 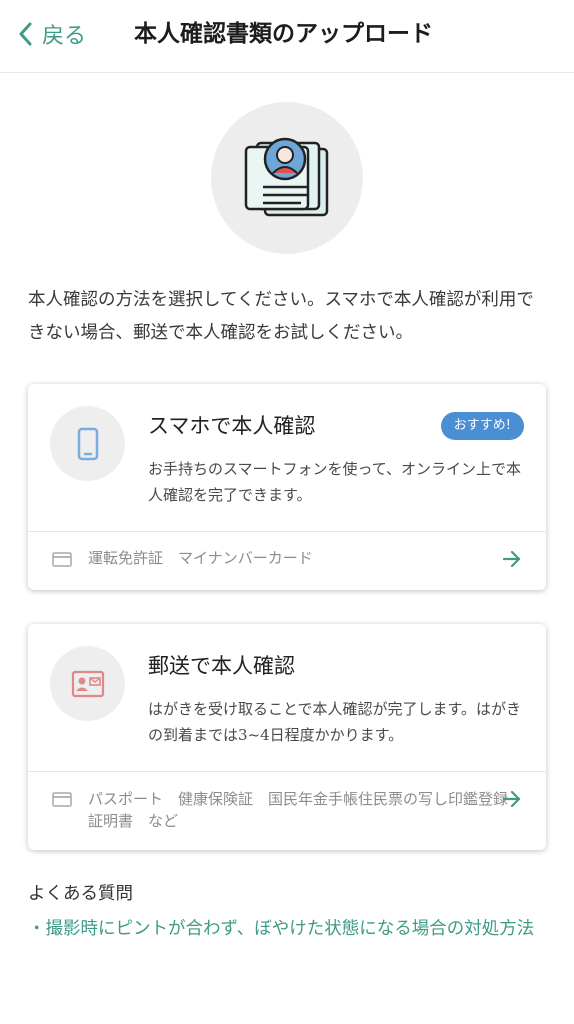 I want to click on accepted-documents: 運転免許証 マイナンバーカード, so click(x=200, y=558).